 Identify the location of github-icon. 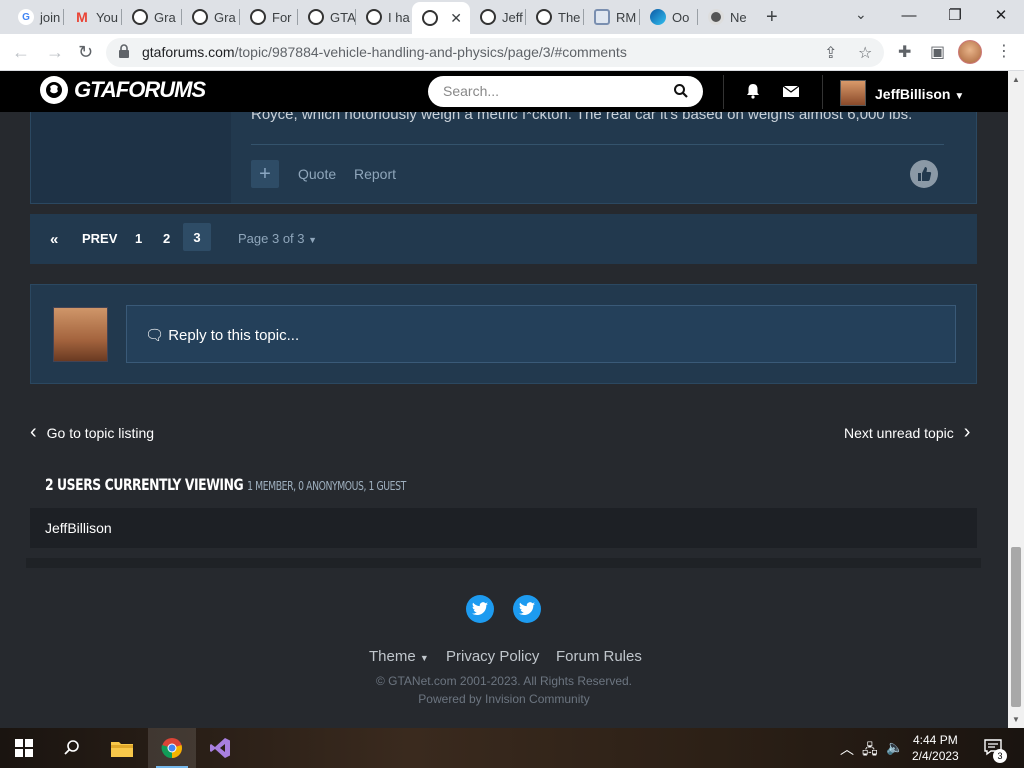
(716, 17).